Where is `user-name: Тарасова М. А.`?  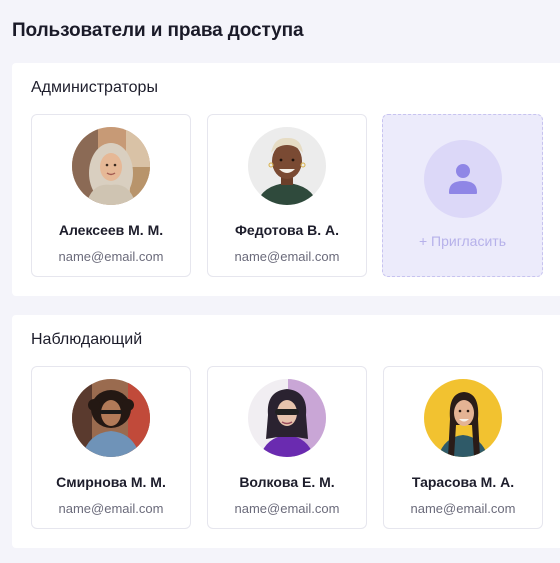 user-name: Тарасова М. А. is located at coordinates (463, 482).